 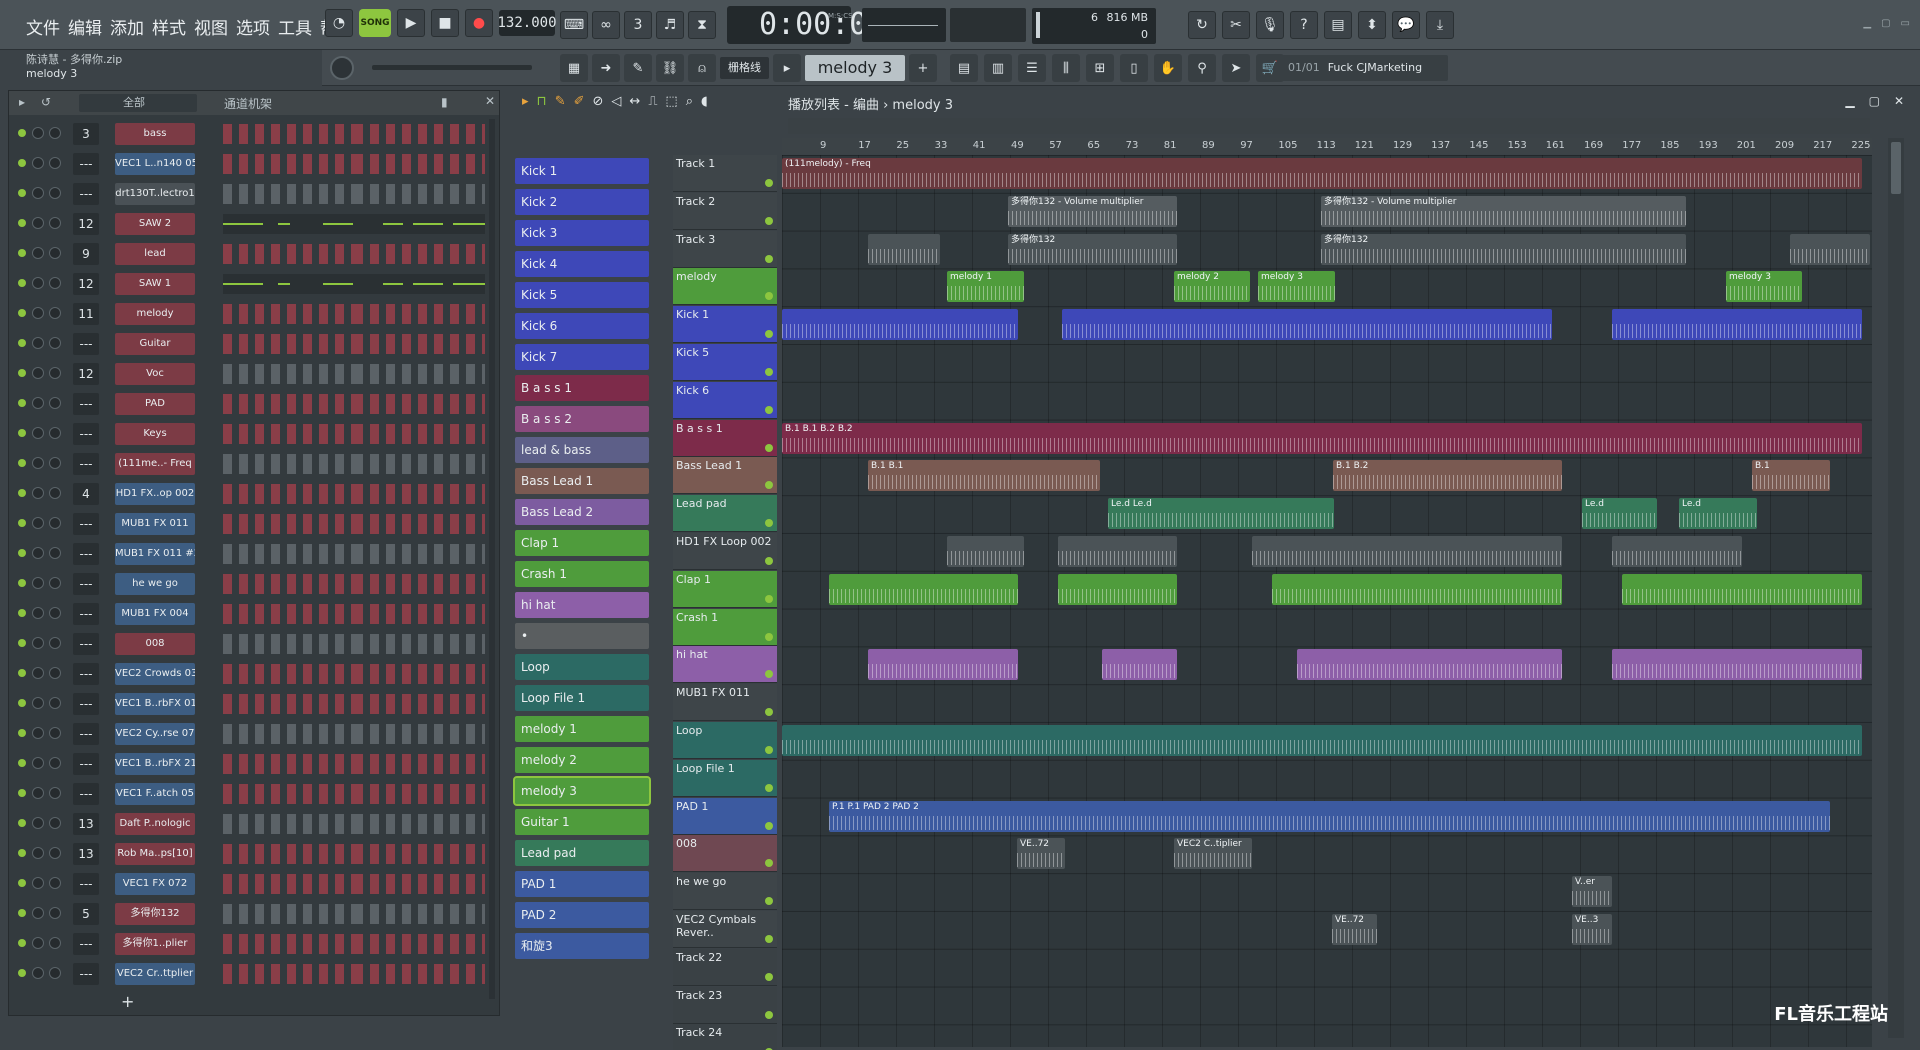 What do you see at coordinates (582, 853) in the screenshot?
I see `pattern-item: Lead pad` at bounding box center [582, 853].